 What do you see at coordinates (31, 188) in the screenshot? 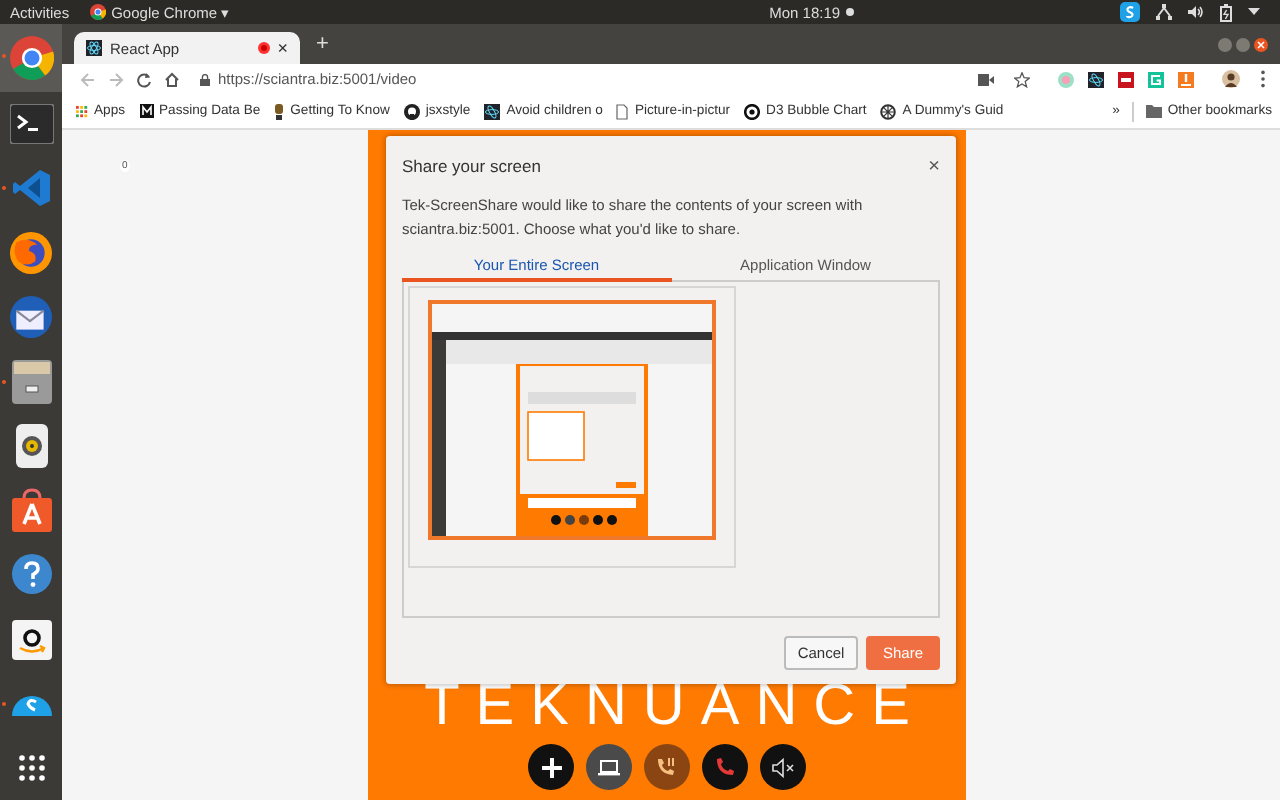
I see `code-editor-icon` at bounding box center [31, 188].